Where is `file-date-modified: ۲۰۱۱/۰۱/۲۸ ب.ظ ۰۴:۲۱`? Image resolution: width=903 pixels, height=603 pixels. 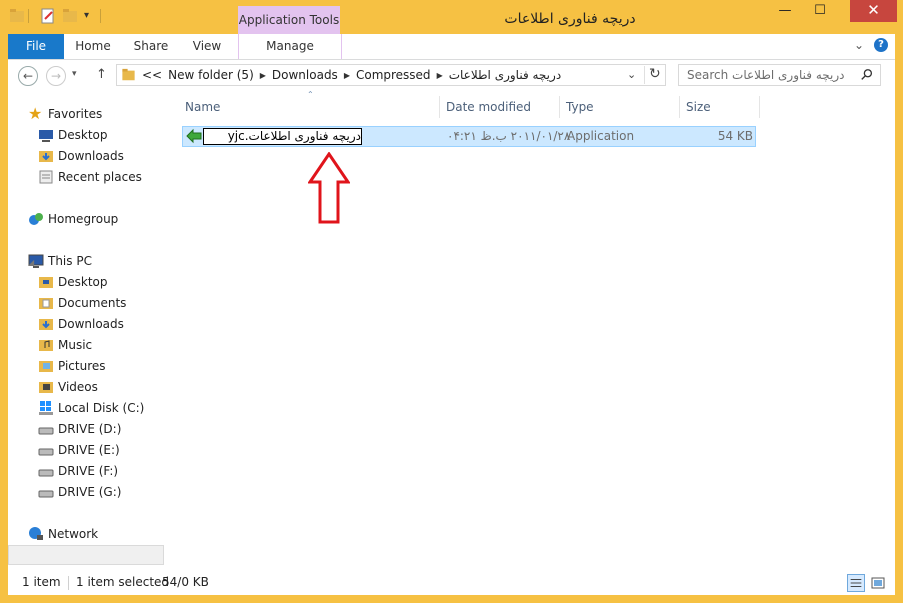 file-date-modified: ۲۰۱۱/۰۱/۲۸ ب.ظ ۰۴:۲۱ is located at coordinates (509, 136).